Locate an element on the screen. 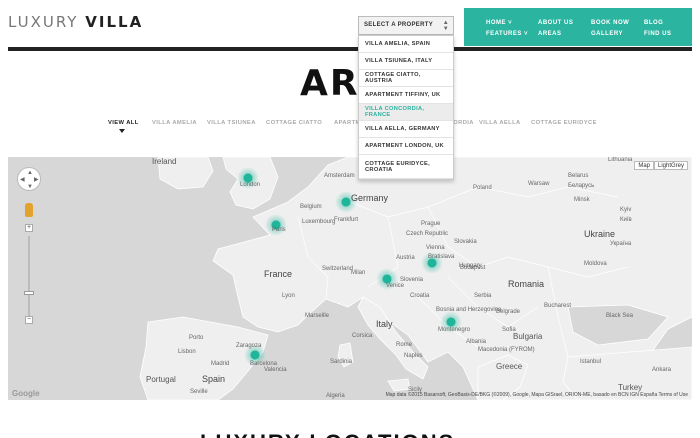 The height and width of the screenshot is (438, 700). site-logo: LUXURY VILLA is located at coordinates (75, 22).